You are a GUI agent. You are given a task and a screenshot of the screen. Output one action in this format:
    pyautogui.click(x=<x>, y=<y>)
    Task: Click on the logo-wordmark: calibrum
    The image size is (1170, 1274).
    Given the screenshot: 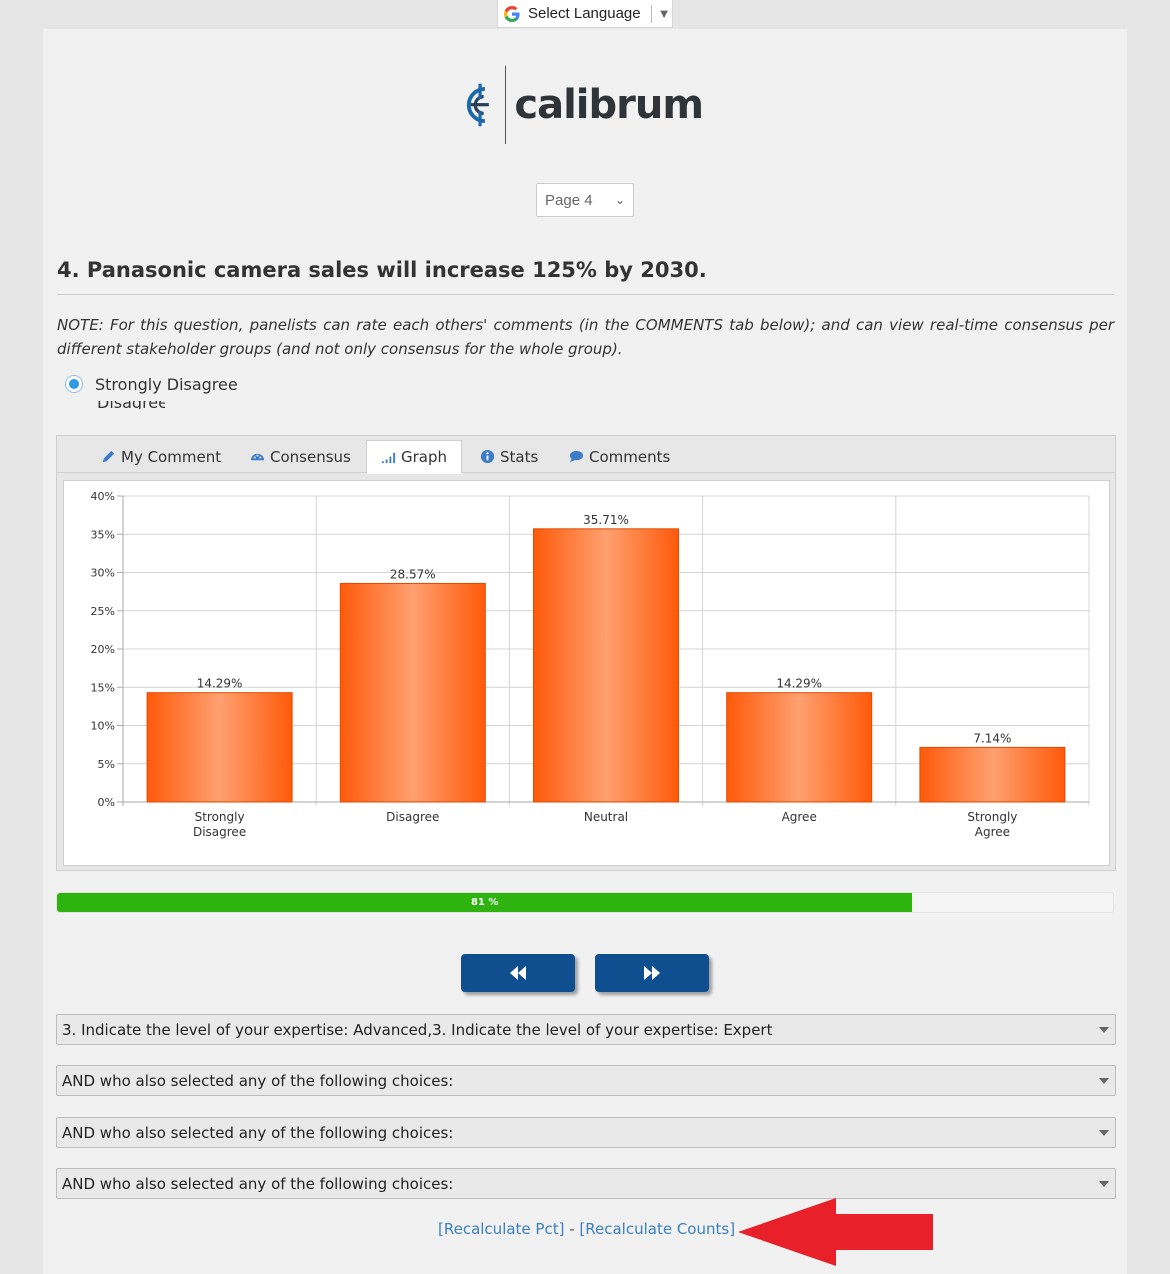 What is the action you would take?
    pyautogui.click(x=609, y=105)
    